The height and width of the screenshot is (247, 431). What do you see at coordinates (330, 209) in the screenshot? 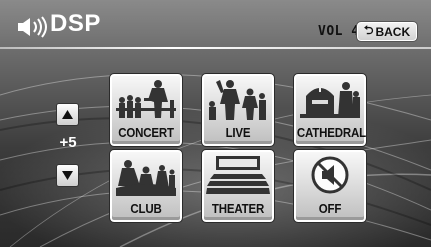
I see `preset-off-label: OFF` at bounding box center [330, 209].